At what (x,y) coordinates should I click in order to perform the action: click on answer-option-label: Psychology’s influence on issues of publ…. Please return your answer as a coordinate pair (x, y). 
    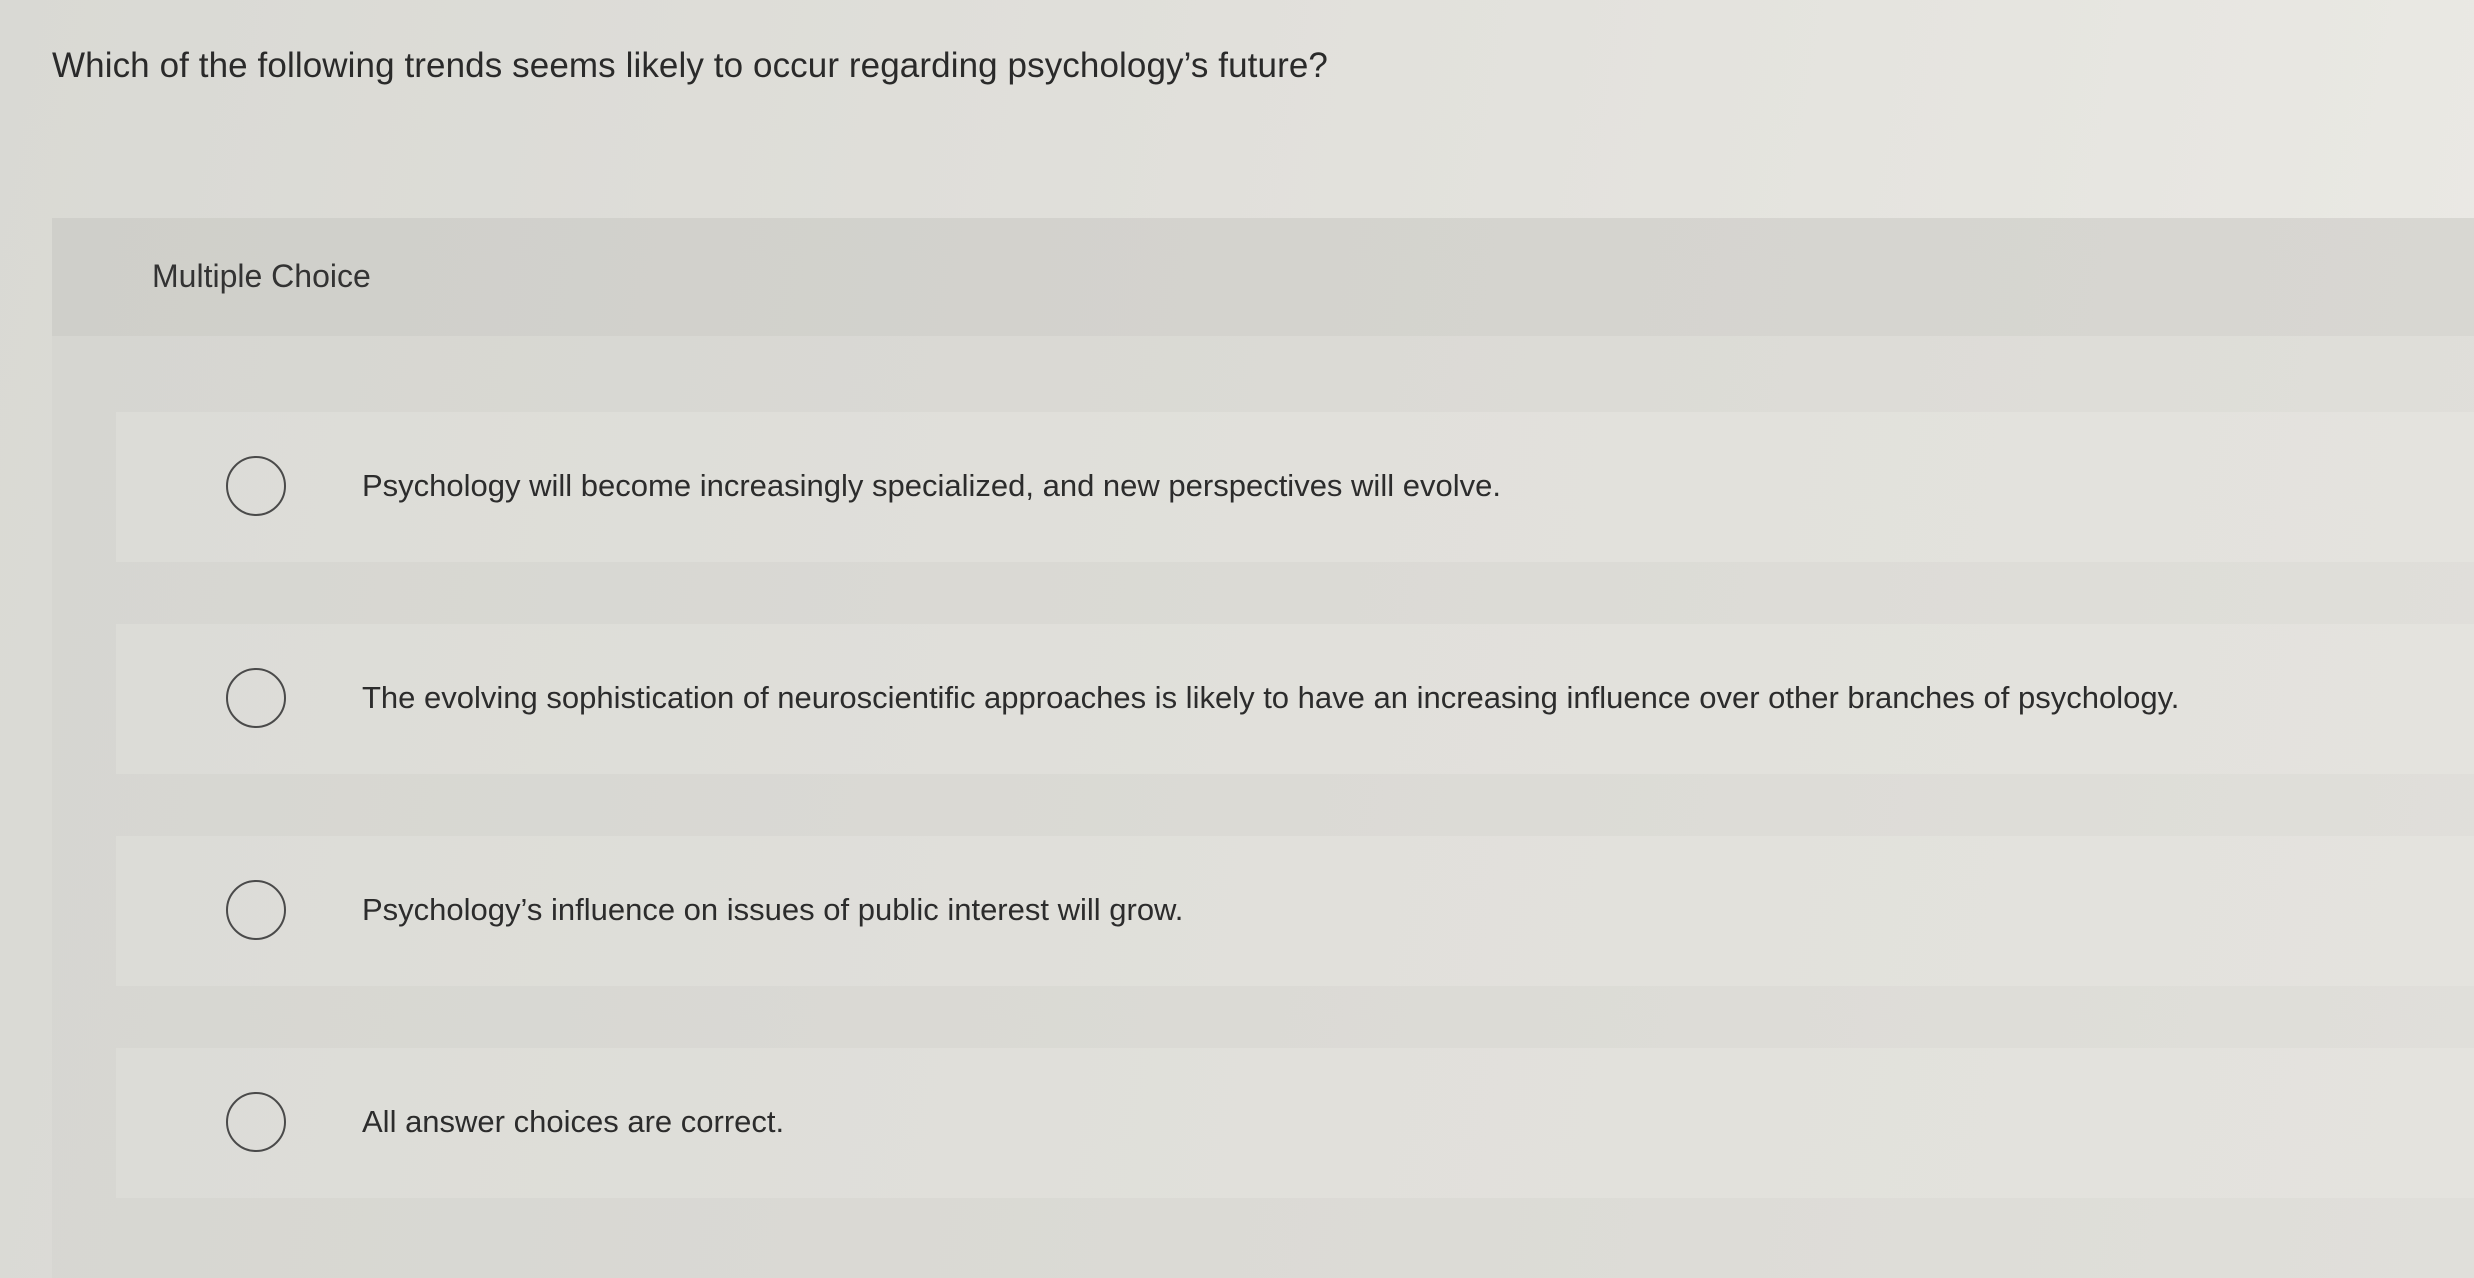
    Looking at the image, I should click on (772, 910).